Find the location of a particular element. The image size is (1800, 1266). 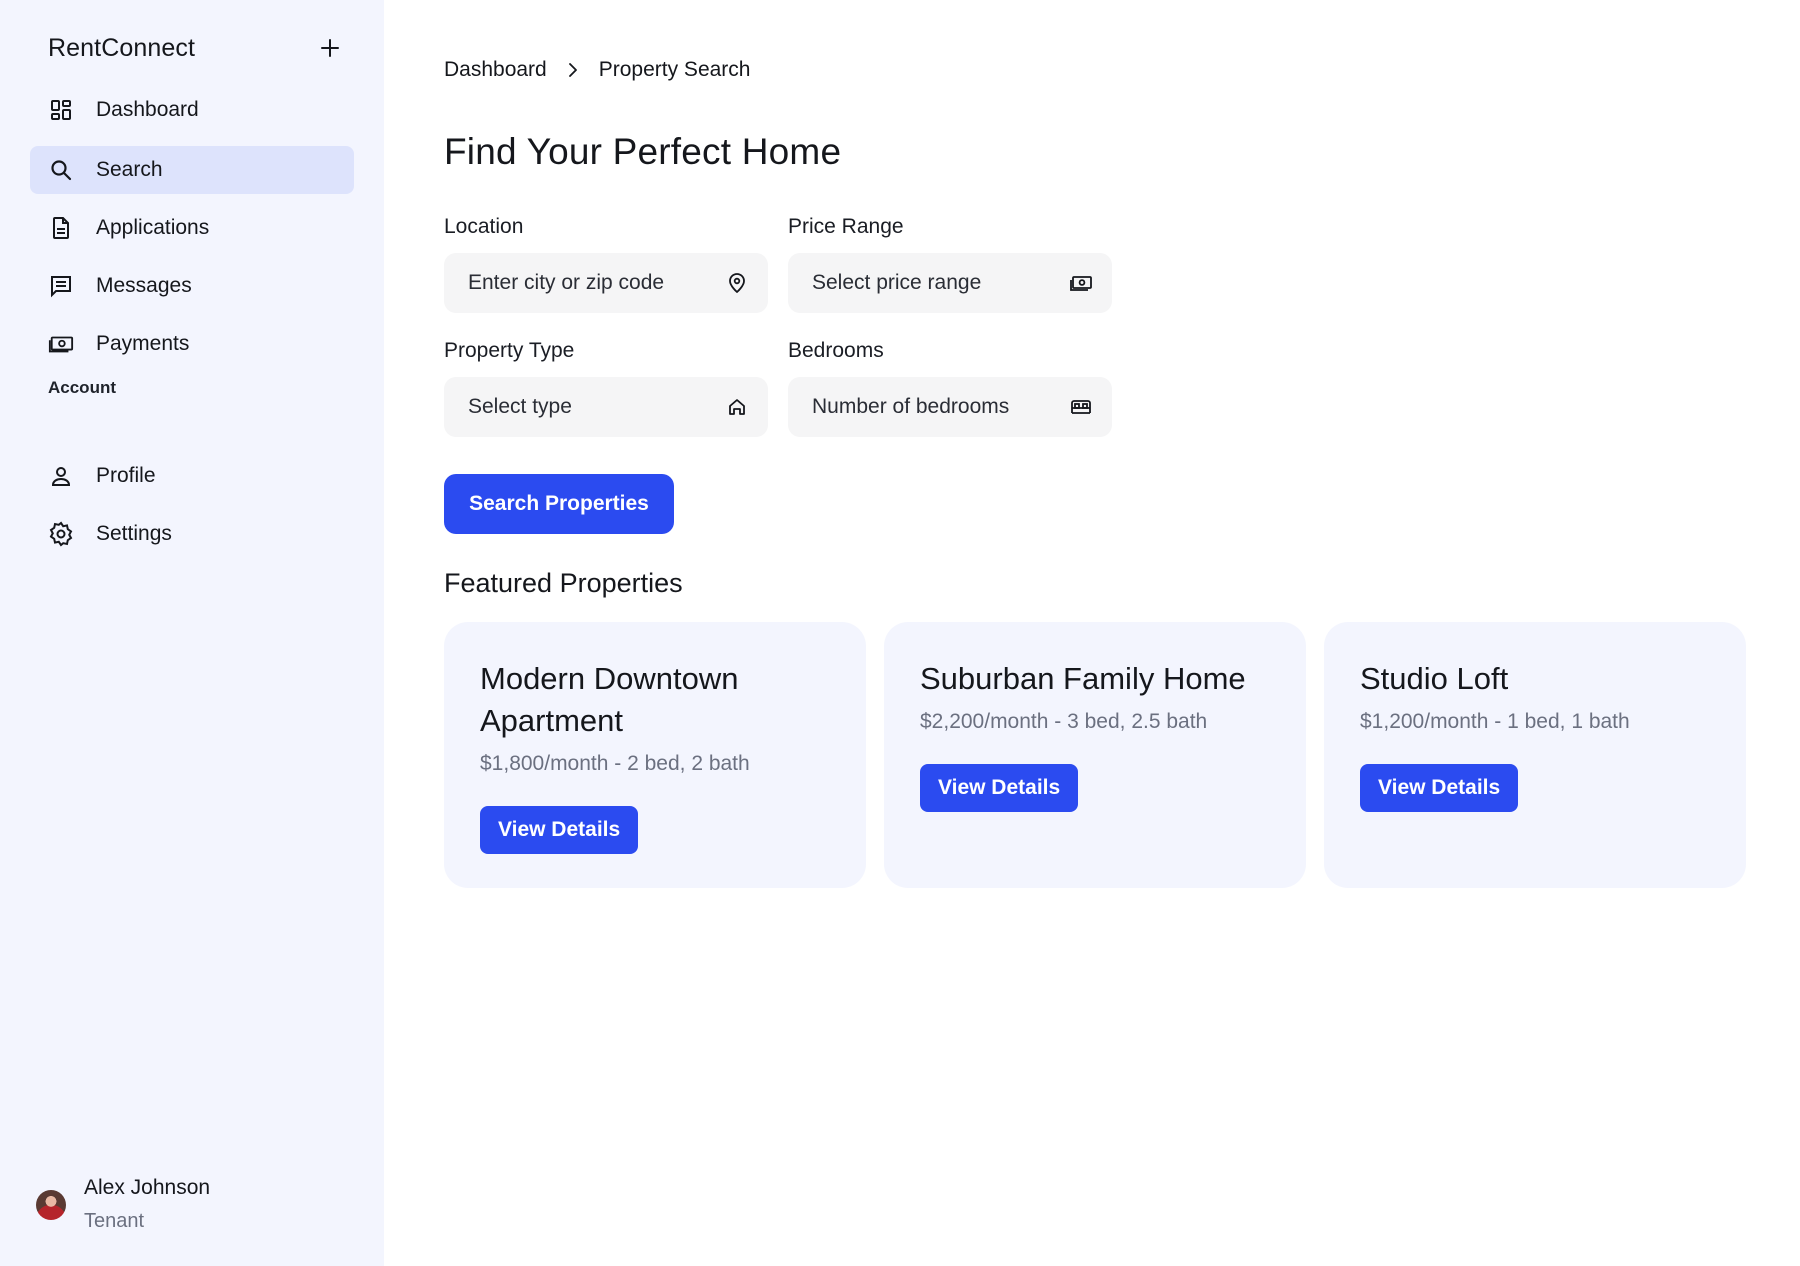

add-button is located at coordinates (330, 48).